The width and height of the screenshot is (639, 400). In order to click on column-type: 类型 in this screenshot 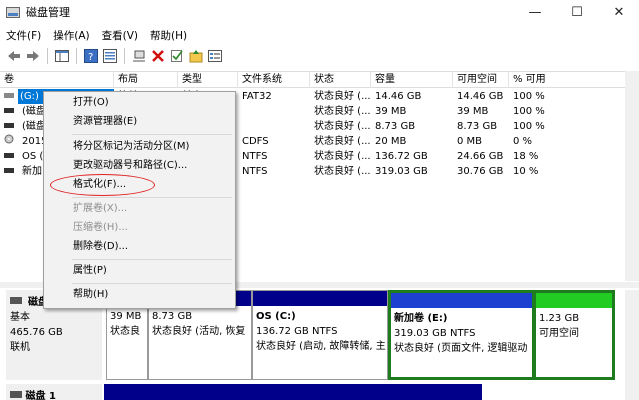, I will do `click(208, 80)`.